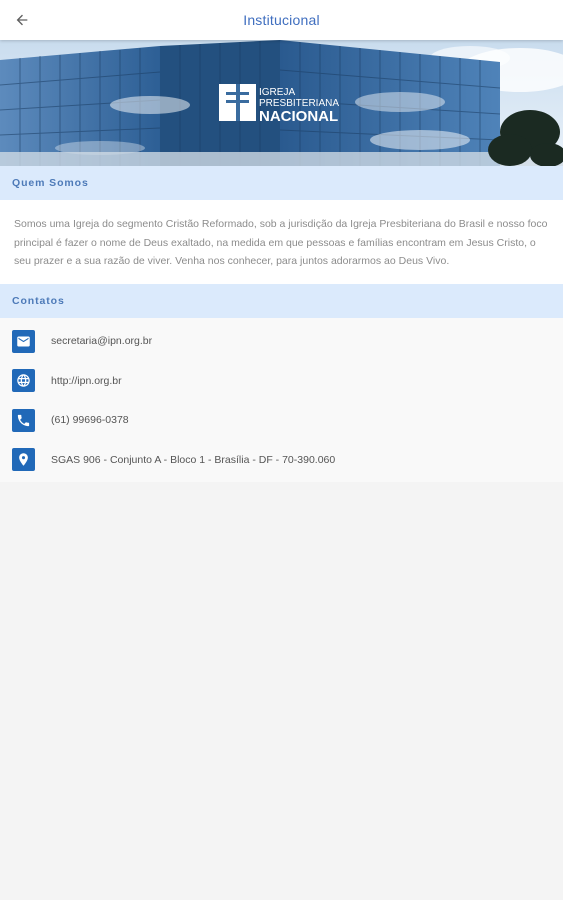 This screenshot has width=563, height=900. What do you see at coordinates (298, 116) in the screenshot?
I see `logo-text-line3: NACIONAL` at bounding box center [298, 116].